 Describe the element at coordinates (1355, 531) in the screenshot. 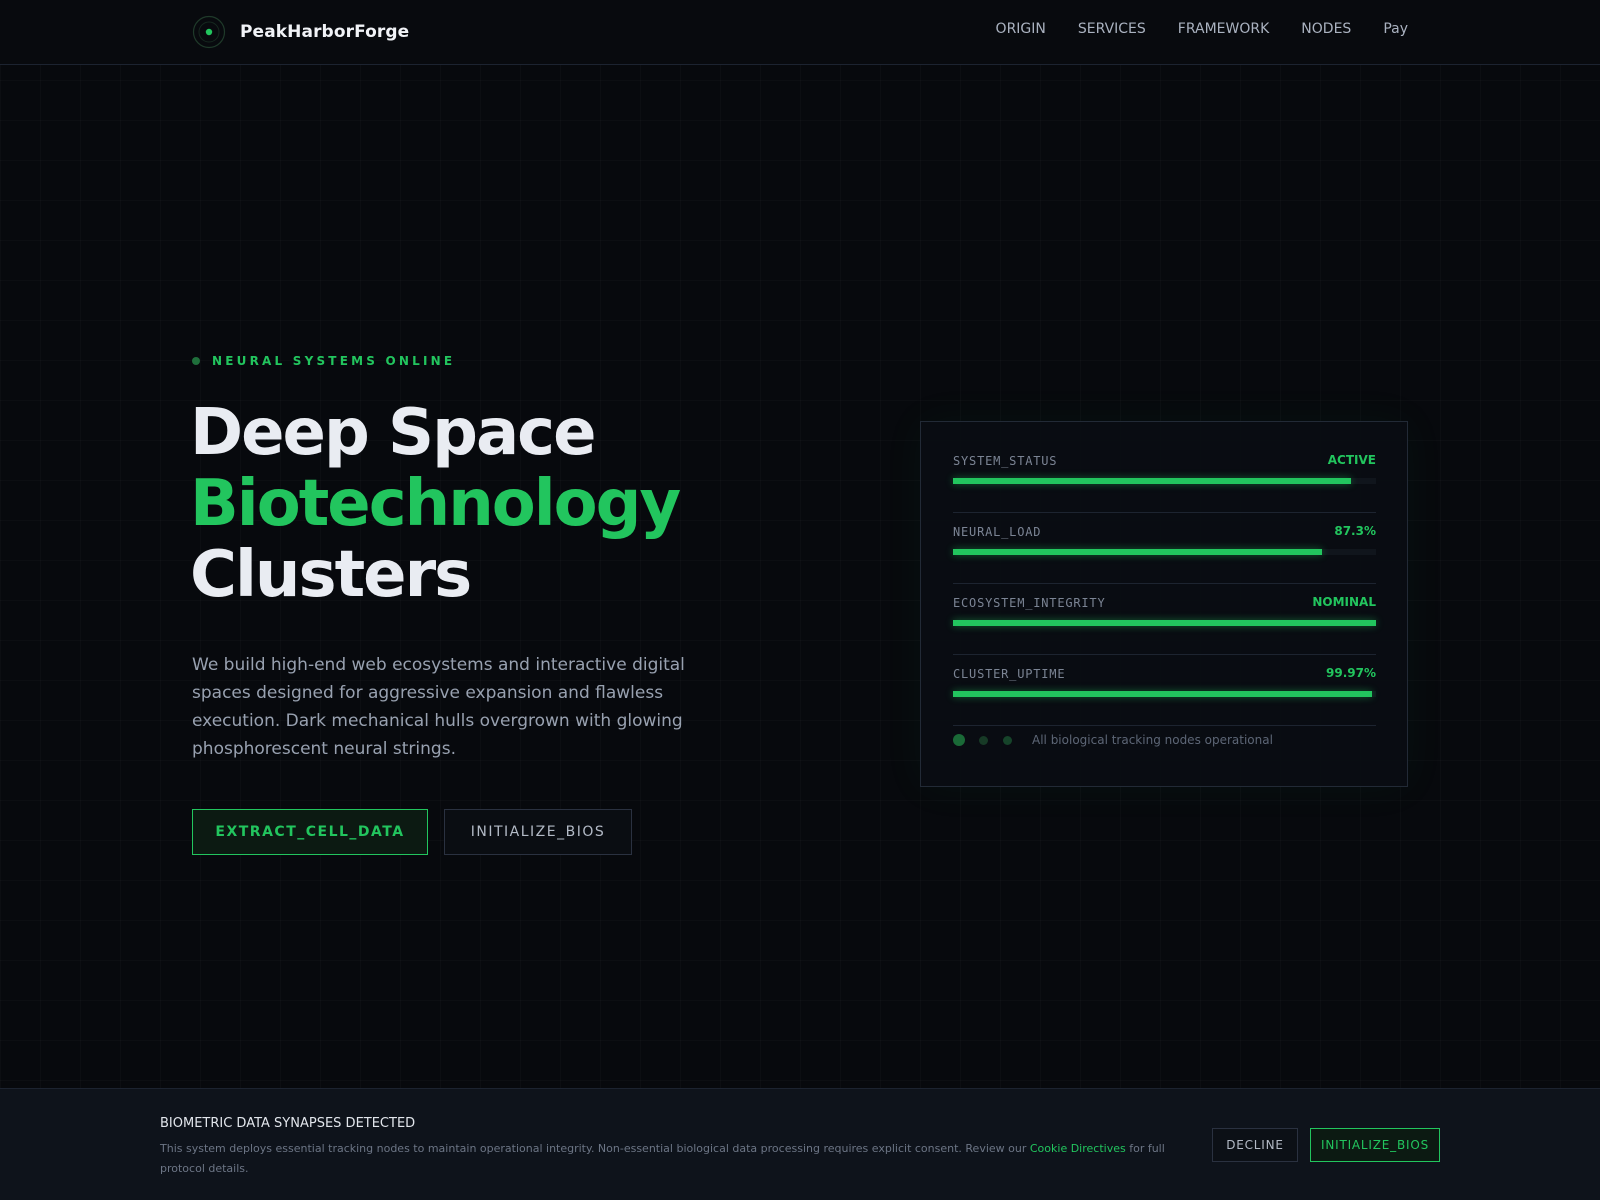

I see `metric-value: 87.3%` at that location.